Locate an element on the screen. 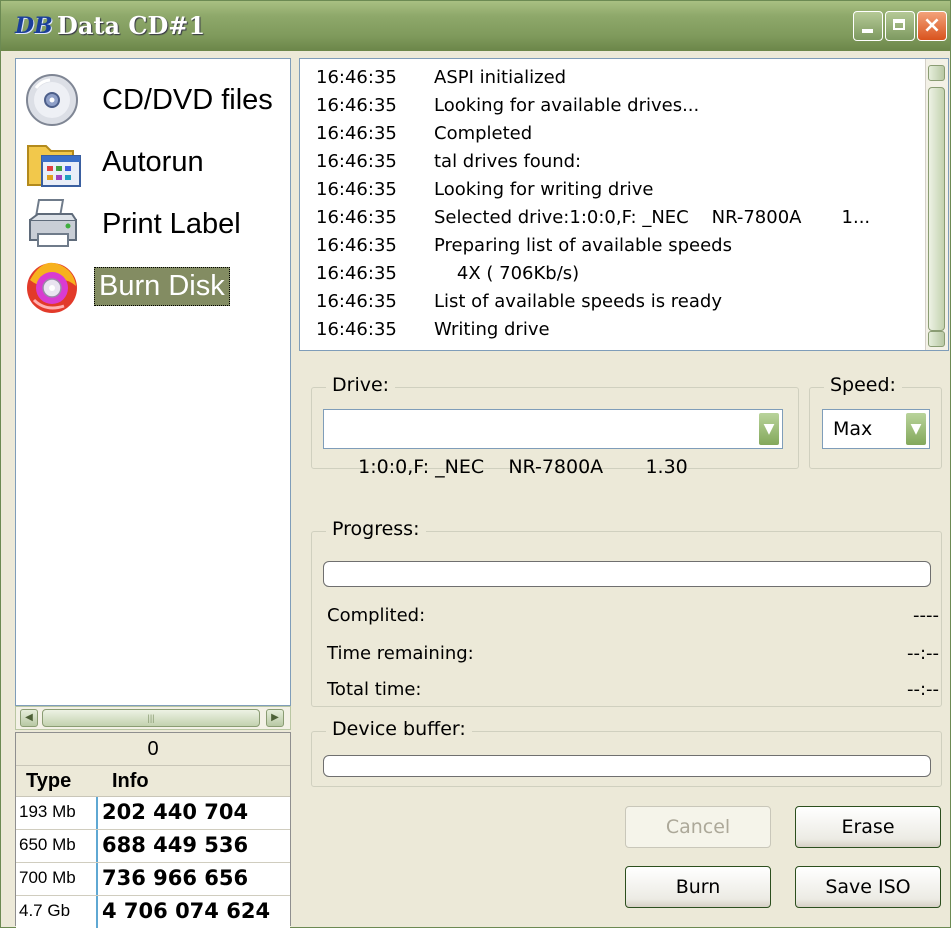  table-row: 193 Mb 202 440 704 is located at coordinates (153, 813).